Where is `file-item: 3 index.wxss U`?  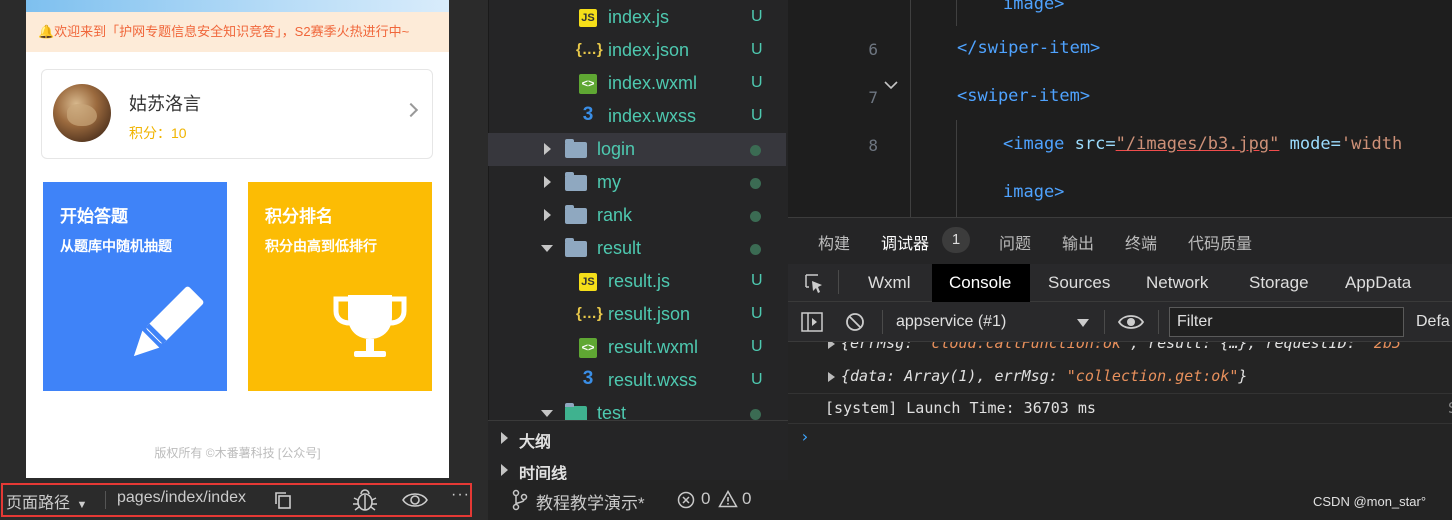
file-item: 3 index.wxss U is located at coordinates (638, 116).